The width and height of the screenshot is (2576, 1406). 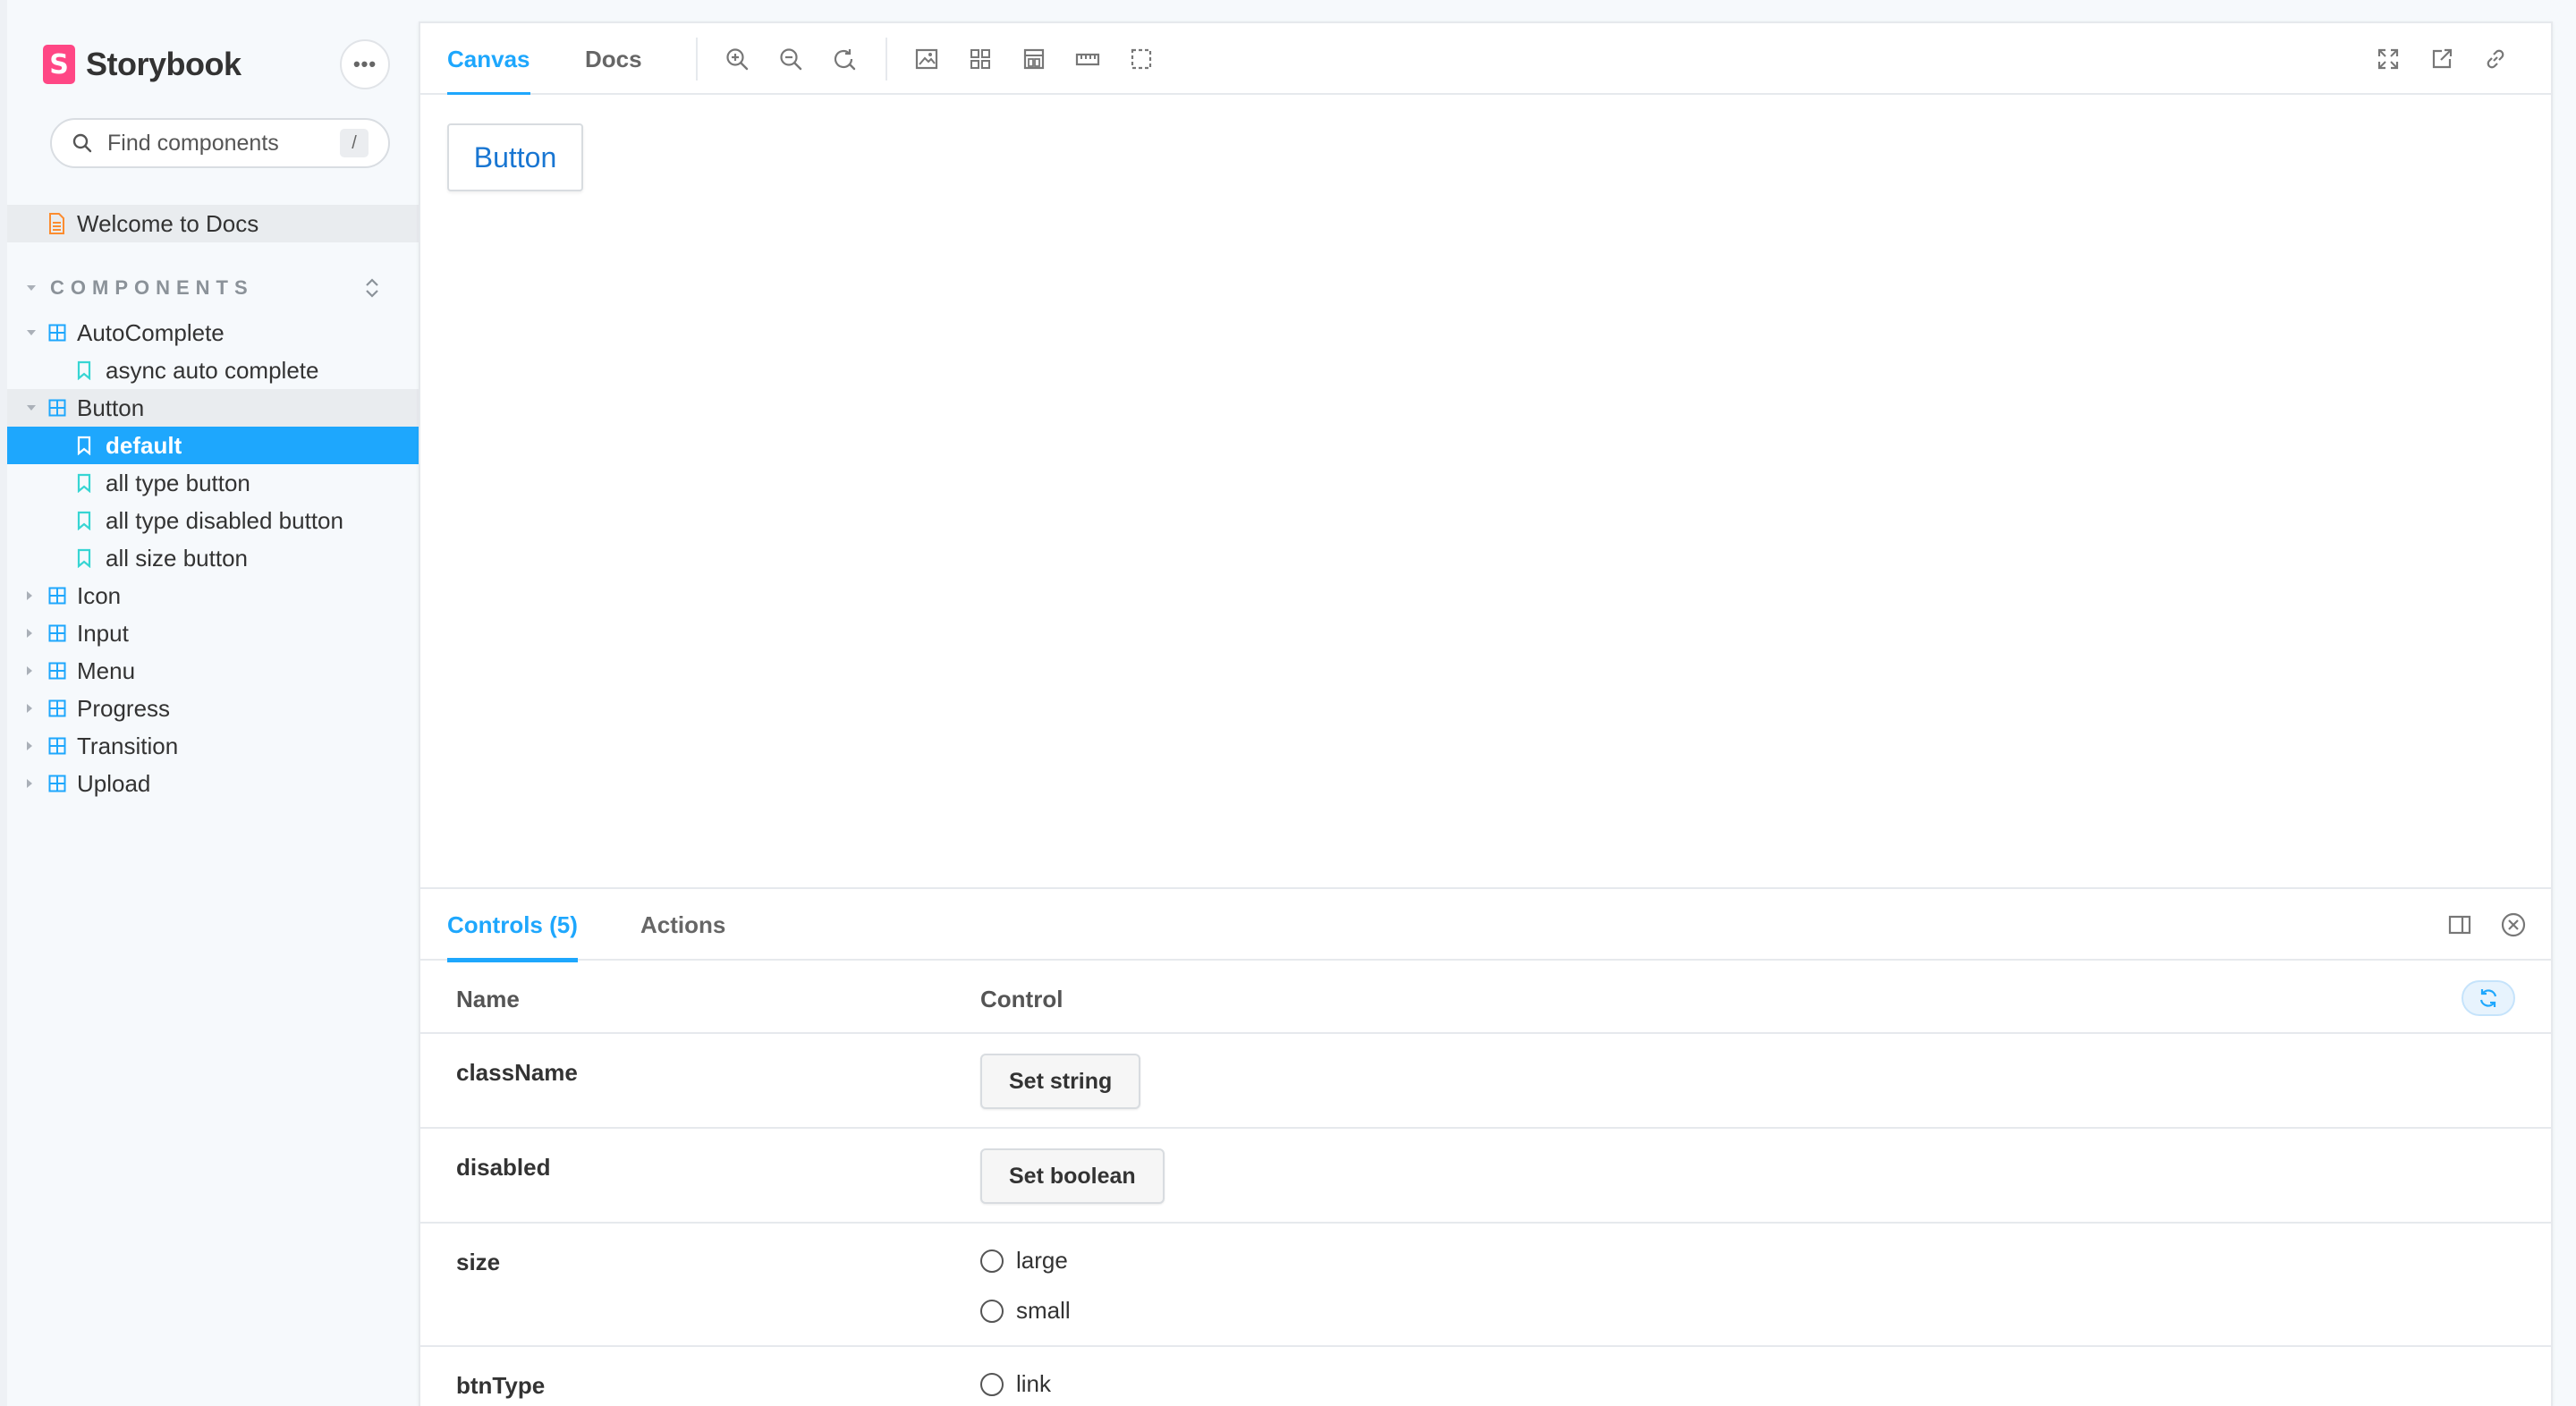 I want to click on expand-collapse-icon, so click(x=372, y=290).